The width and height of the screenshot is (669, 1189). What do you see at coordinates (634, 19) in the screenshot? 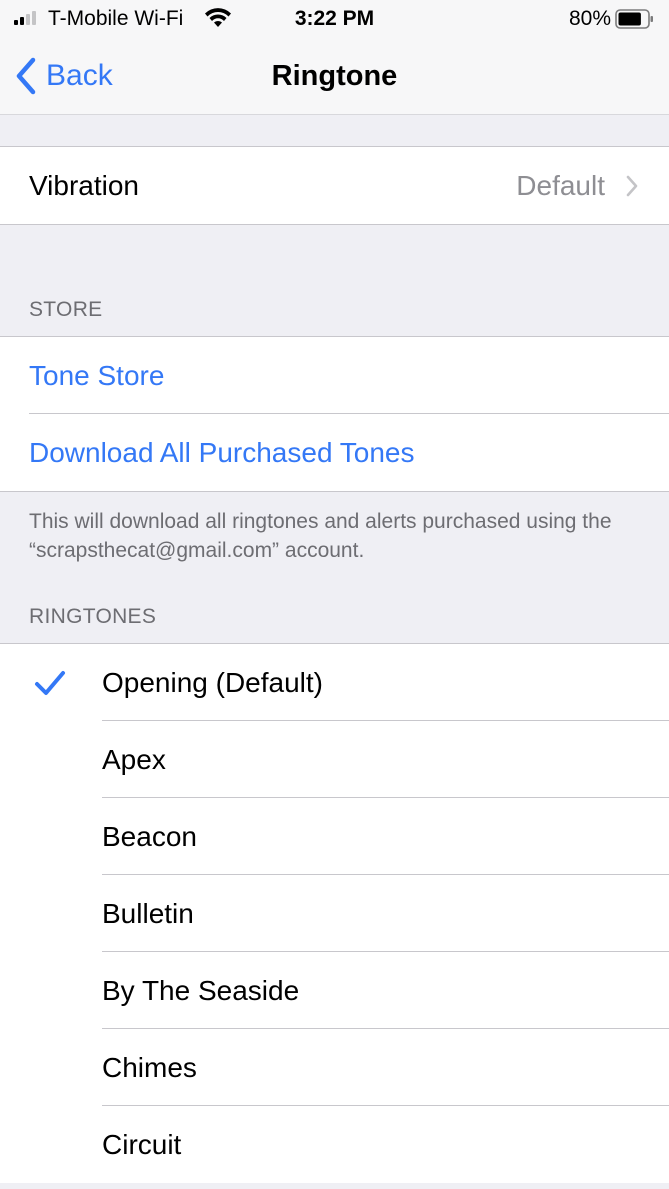
I see `battery-icon` at bounding box center [634, 19].